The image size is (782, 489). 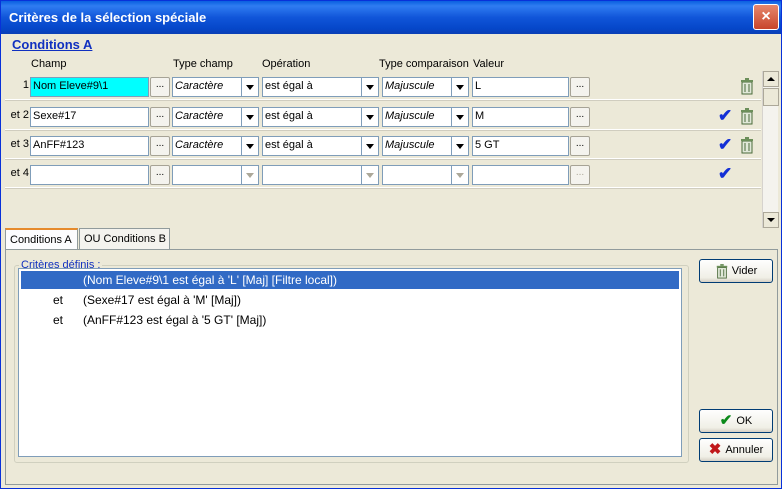 What do you see at coordinates (771, 79) in the screenshot?
I see `scroll-up-button` at bounding box center [771, 79].